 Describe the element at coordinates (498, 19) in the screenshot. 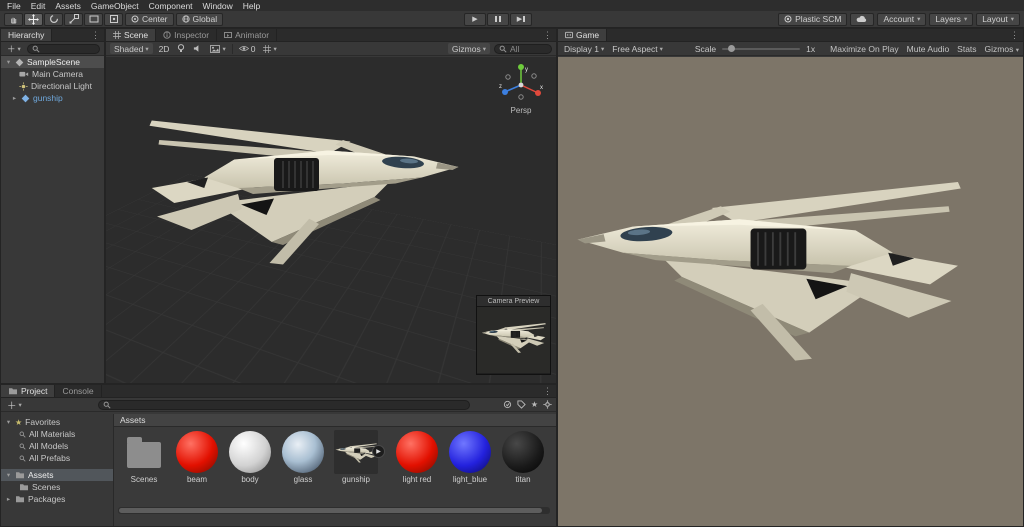

I see `pause-button` at that location.